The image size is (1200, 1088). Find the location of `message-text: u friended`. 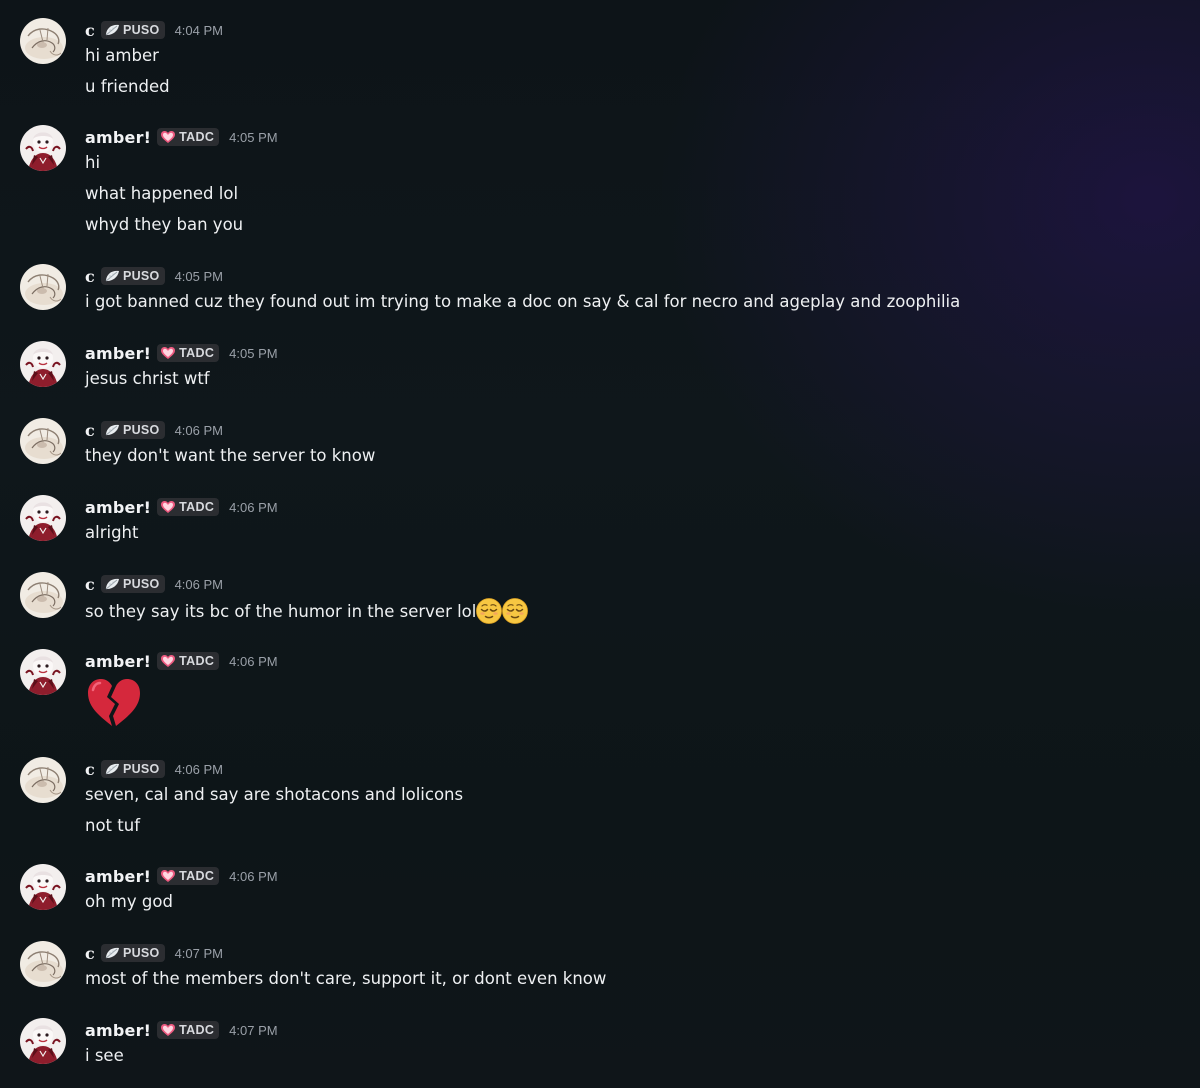

message-text: u friended is located at coordinates (127, 86).